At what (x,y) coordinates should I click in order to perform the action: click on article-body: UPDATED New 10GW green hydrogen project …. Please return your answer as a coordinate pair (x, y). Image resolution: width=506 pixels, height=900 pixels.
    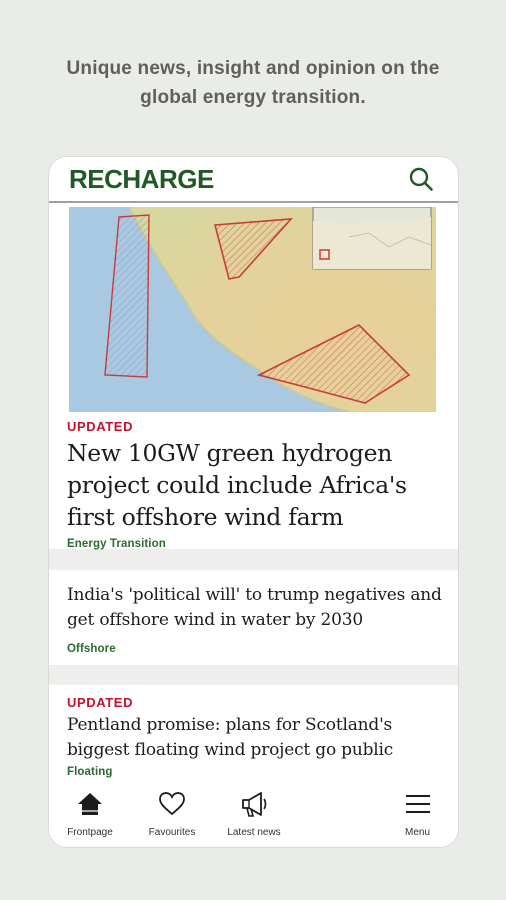
    Looking at the image, I should click on (255, 485).